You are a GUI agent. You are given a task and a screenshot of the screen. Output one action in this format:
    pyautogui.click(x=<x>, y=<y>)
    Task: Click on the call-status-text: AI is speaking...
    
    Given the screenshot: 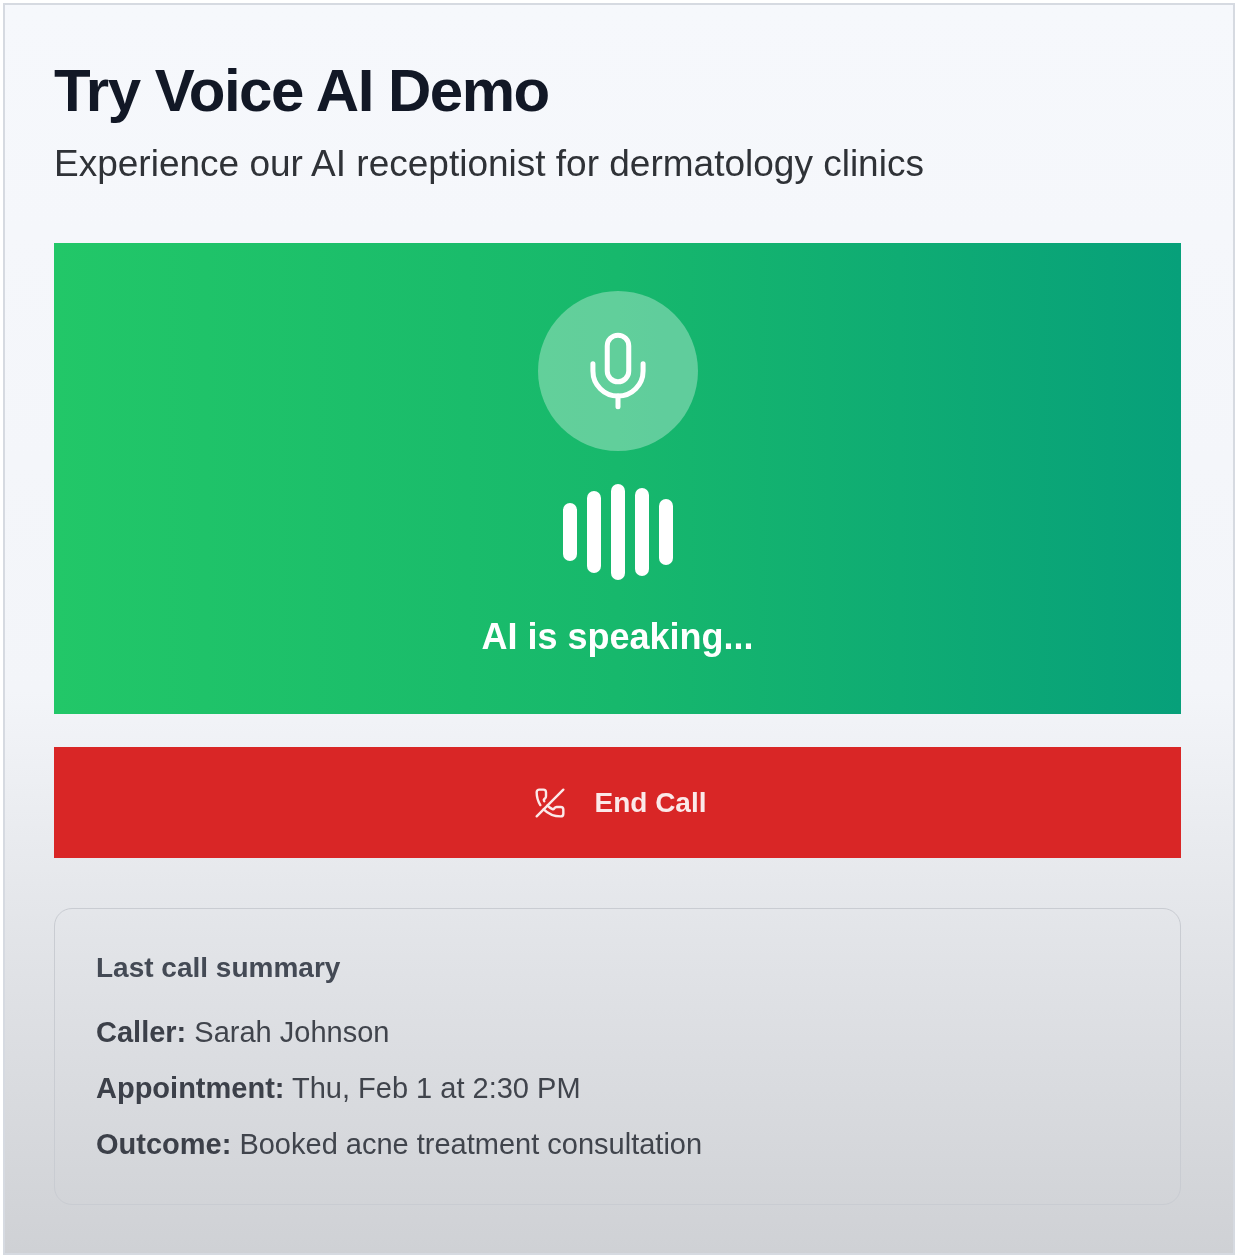 What is the action you would take?
    pyautogui.click(x=617, y=637)
    